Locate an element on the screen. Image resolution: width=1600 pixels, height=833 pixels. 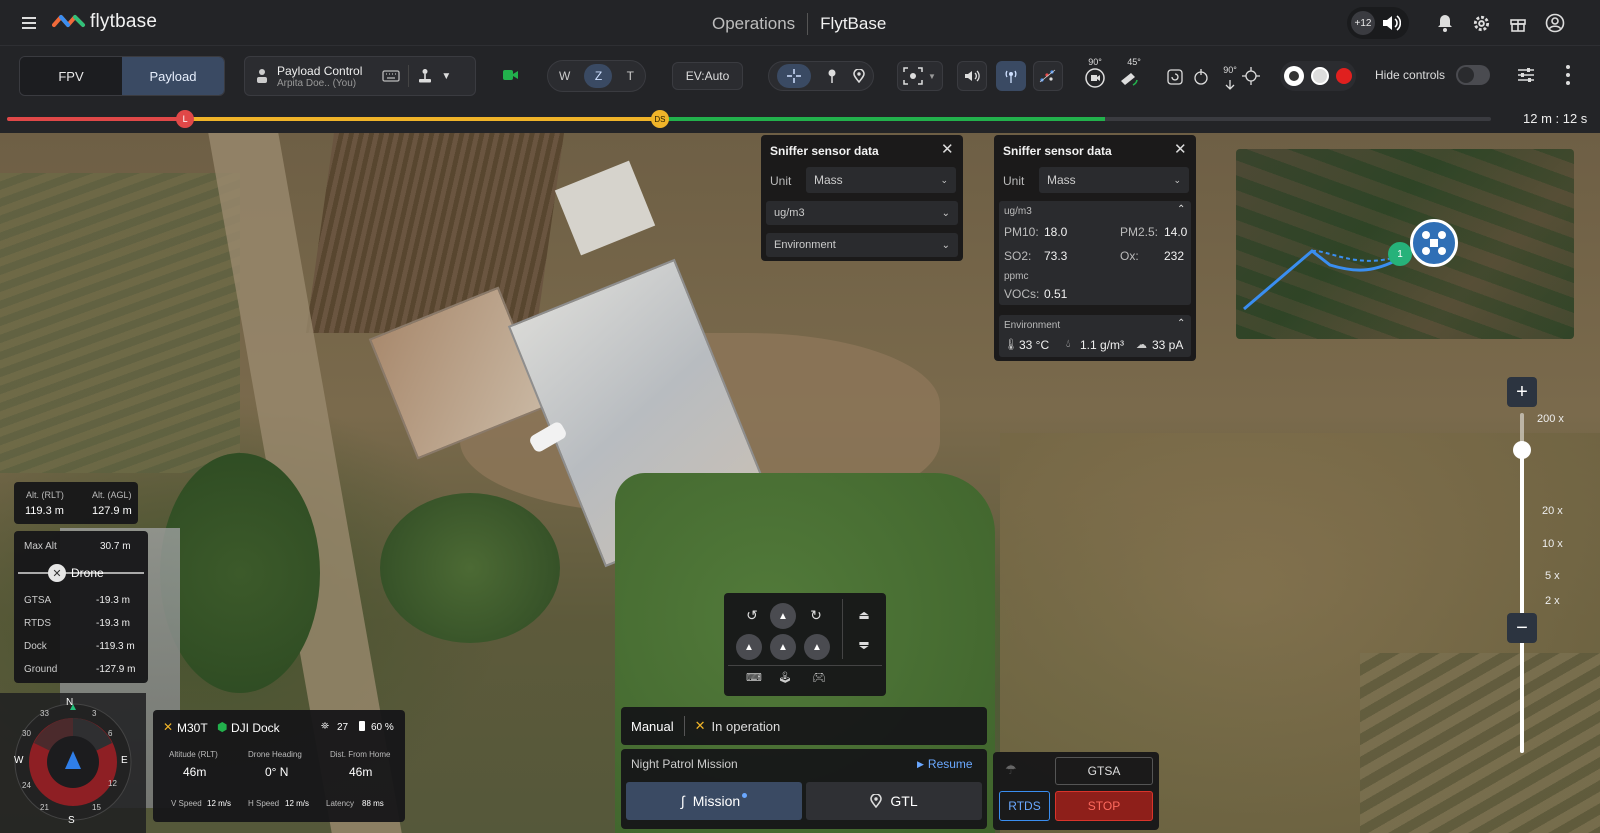
volume-icon is located at coordinates (972, 76).